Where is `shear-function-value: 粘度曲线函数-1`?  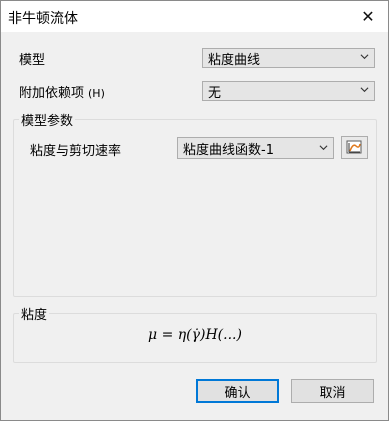
shear-function-value: 粘度曲线函数-1 is located at coordinates (228, 150).